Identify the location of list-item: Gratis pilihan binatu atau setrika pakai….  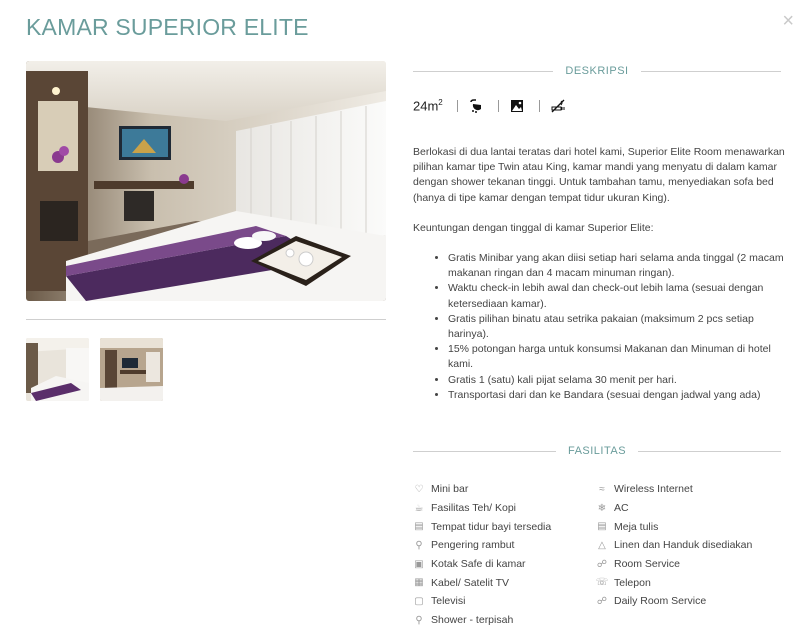
(616, 327).